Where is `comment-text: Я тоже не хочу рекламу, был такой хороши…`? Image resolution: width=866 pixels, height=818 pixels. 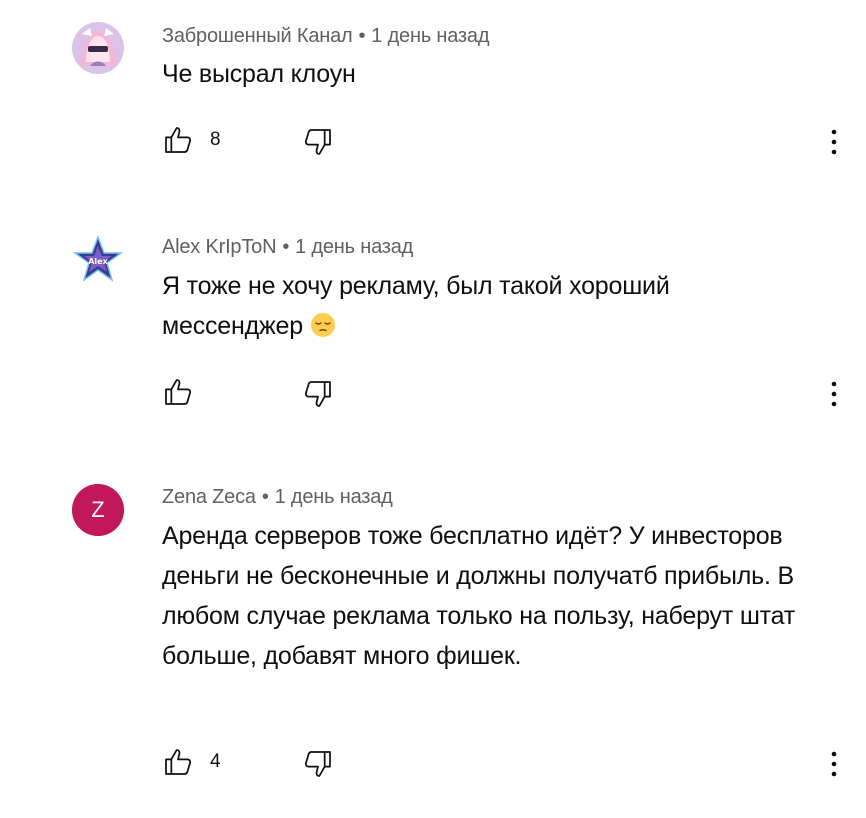
comment-text: Я тоже не хочу рекламу, был такой хороши… is located at coordinates (462, 308).